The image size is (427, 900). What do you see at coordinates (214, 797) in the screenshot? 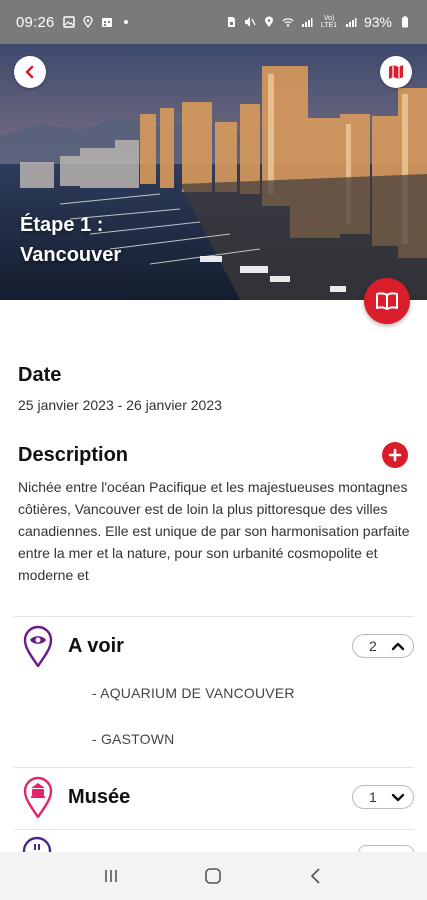
I see `category-row-musee: Musée 1` at bounding box center [214, 797].